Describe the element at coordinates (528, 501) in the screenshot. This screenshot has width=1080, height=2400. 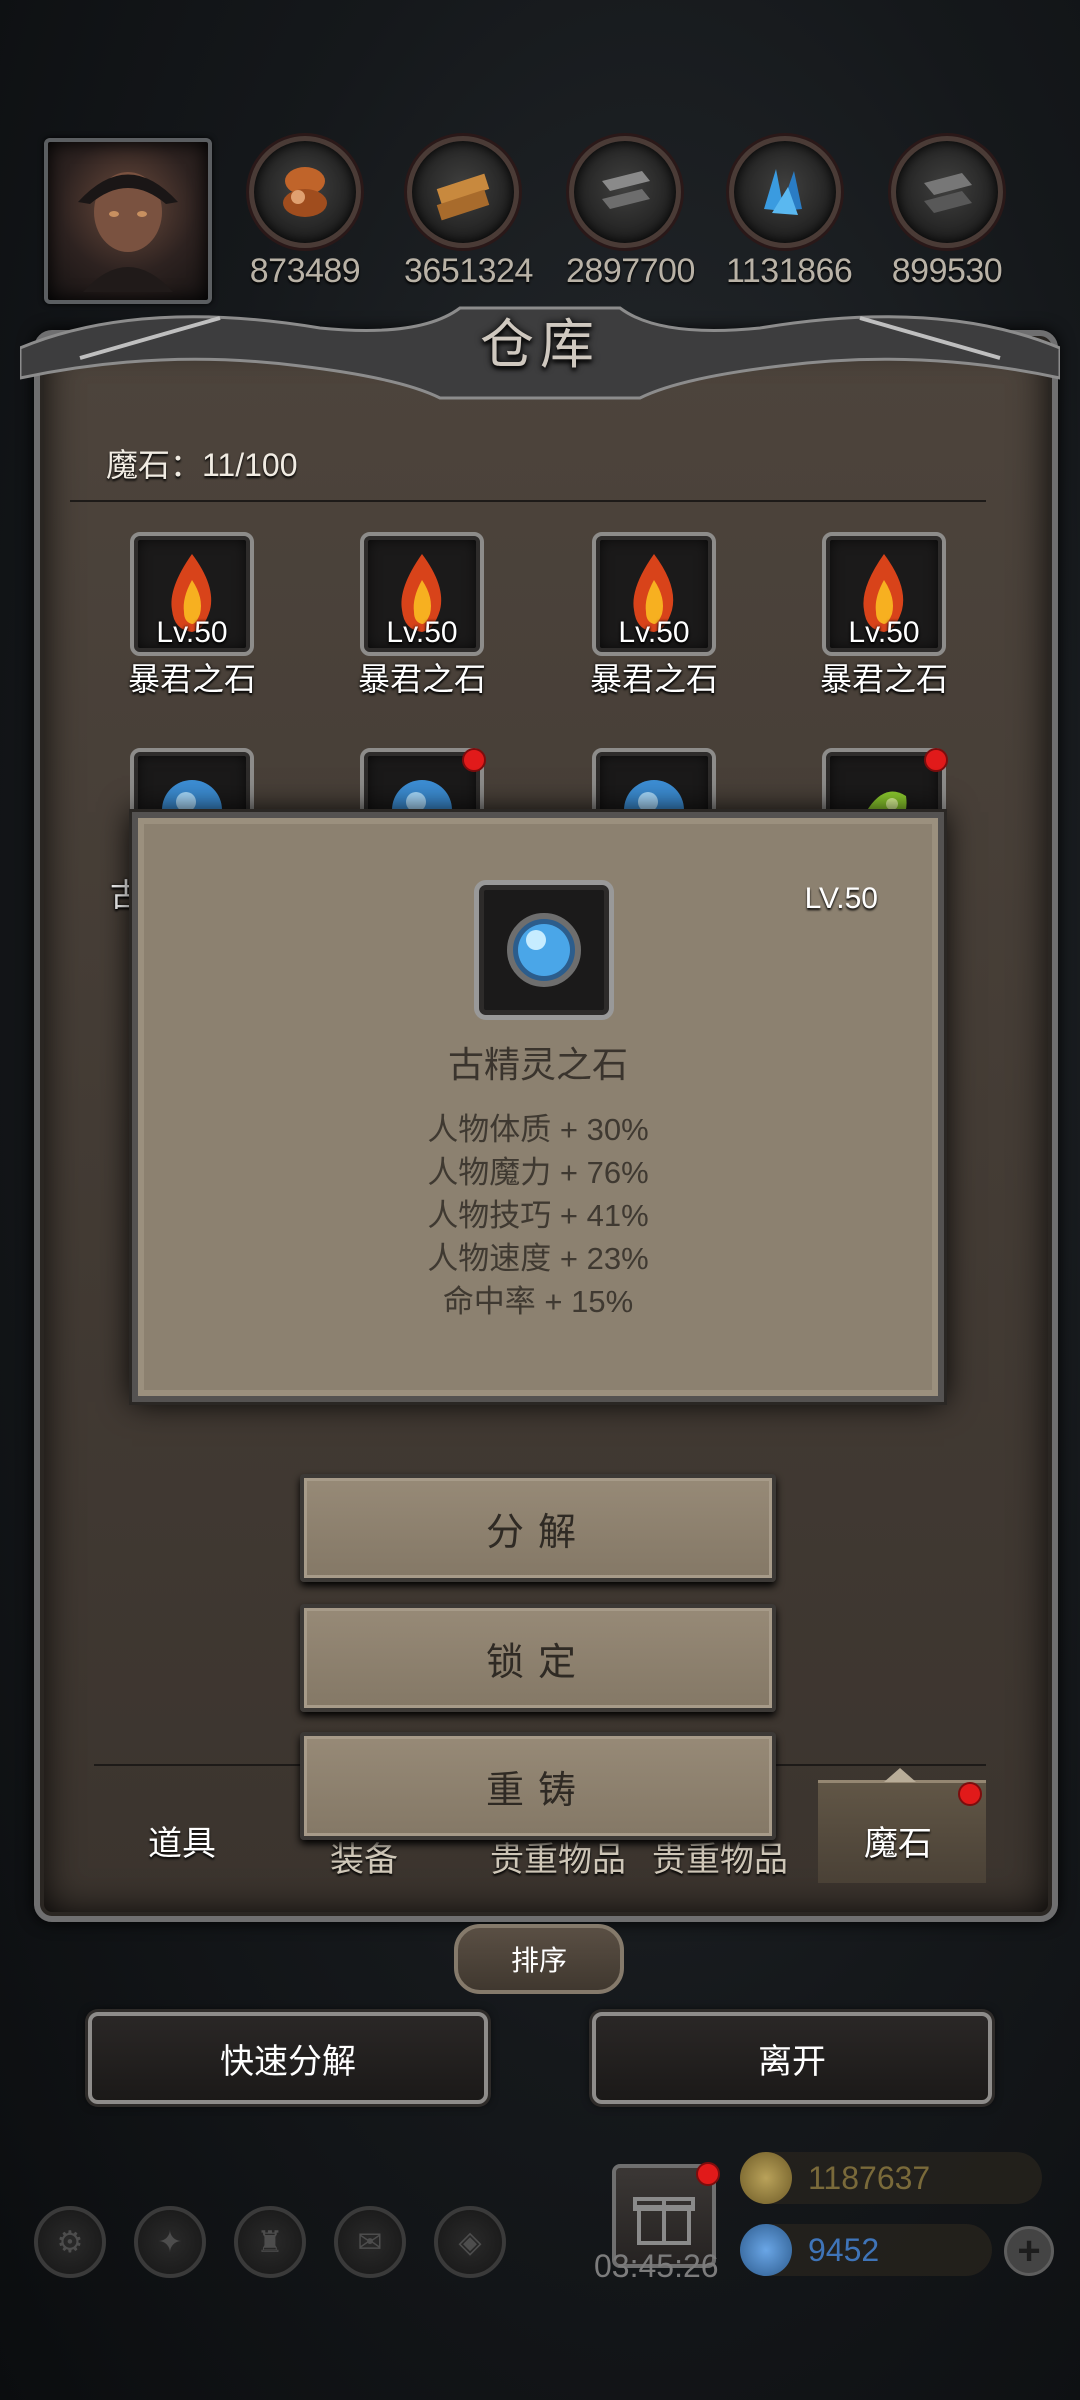
I see `header-divider` at that location.